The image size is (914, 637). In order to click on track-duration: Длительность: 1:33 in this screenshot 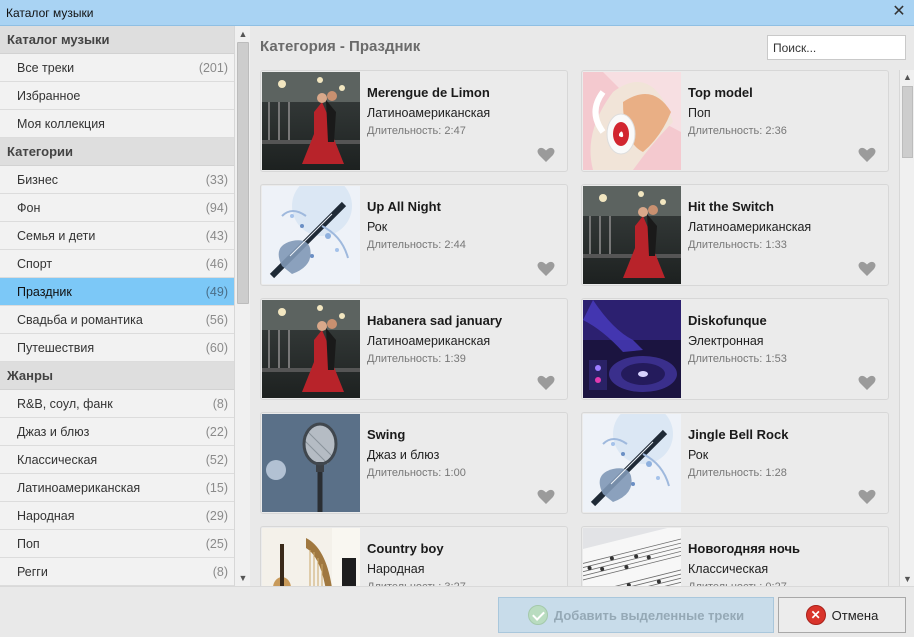, I will do `click(737, 245)`.